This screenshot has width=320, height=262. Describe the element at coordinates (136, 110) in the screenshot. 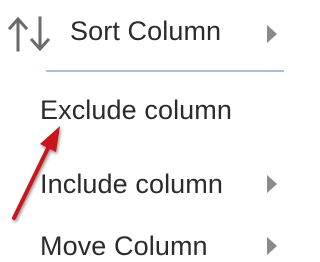

I see `menu-item-label: Exclude column` at that location.